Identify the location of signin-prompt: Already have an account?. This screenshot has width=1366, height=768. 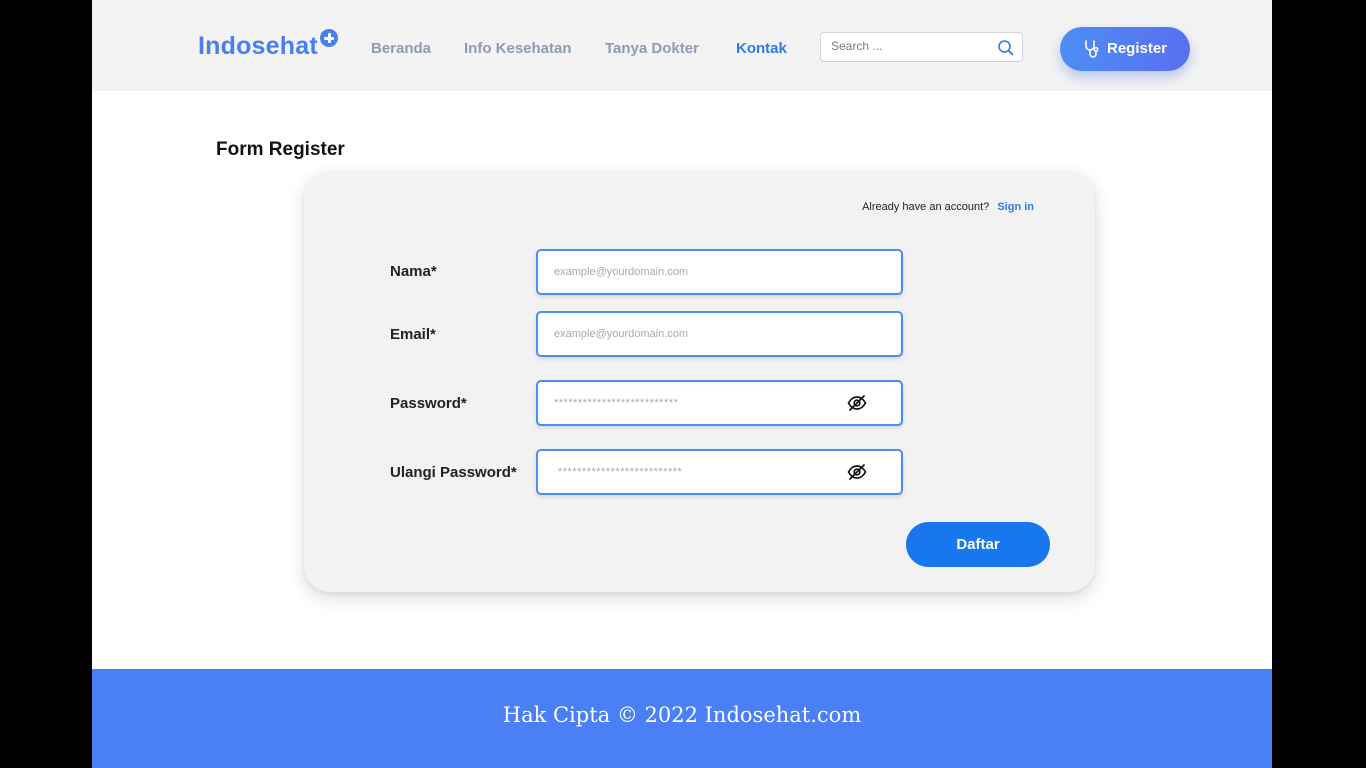
(926, 207).